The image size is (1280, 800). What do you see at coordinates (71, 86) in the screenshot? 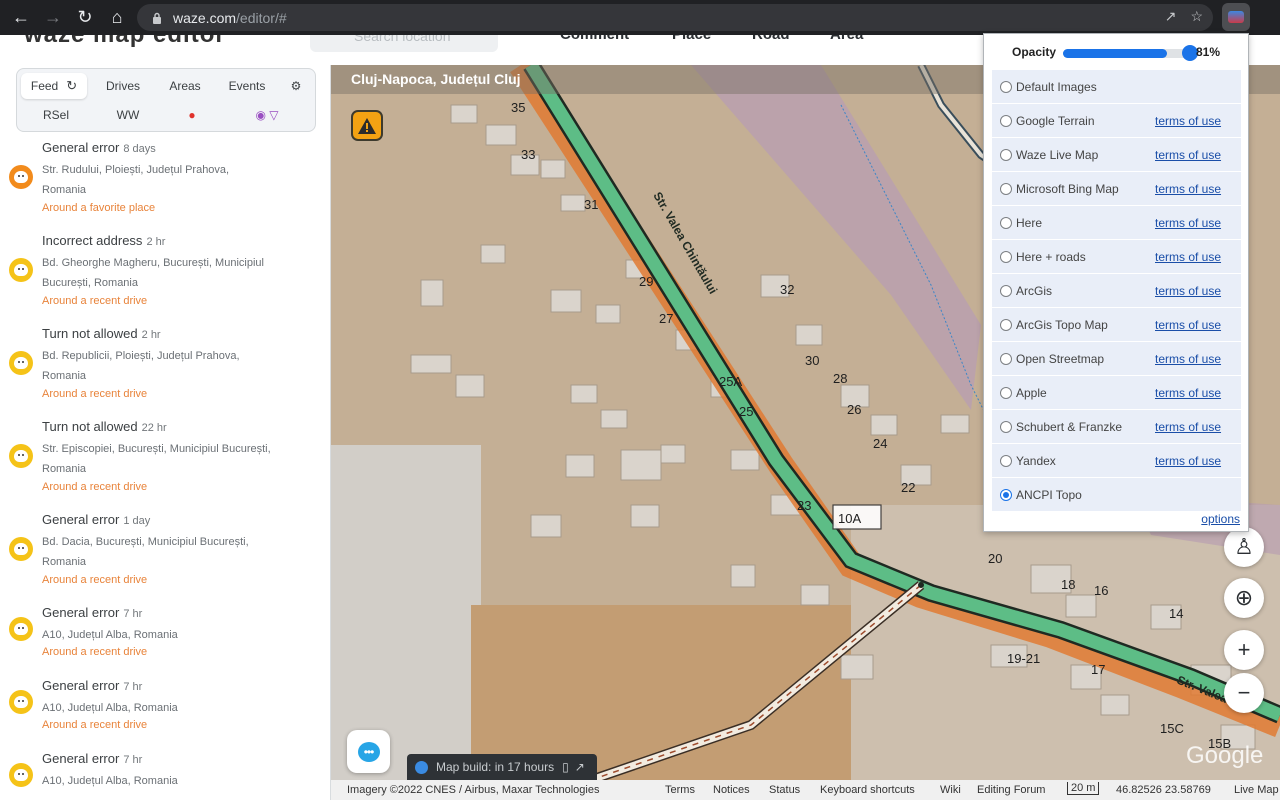
I see `refresh-icon: ↻` at bounding box center [71, 86].